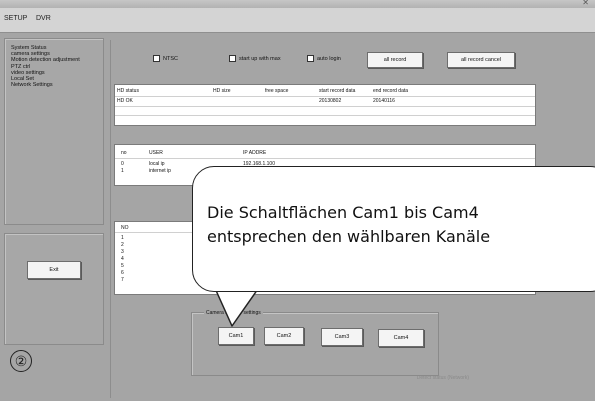 The image size is (595, 401). What do you see at coordinates (222, 91) in the screenshot?
I see `hd-header-size: HD size` at bounding box center [222, 91].